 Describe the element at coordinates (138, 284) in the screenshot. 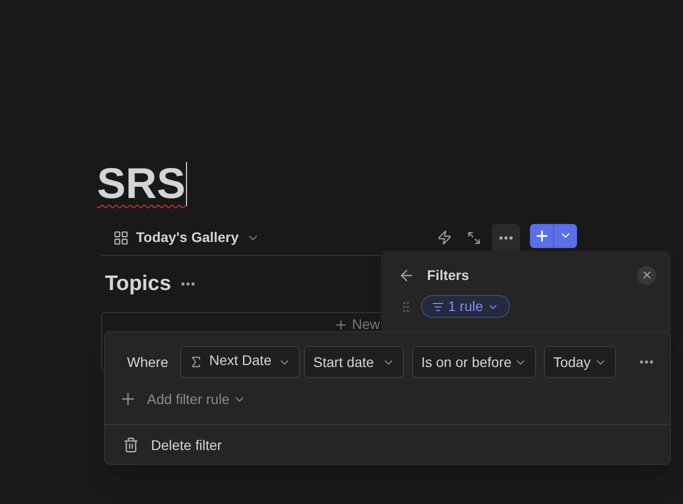

I see `section-title: Topics` at that location.